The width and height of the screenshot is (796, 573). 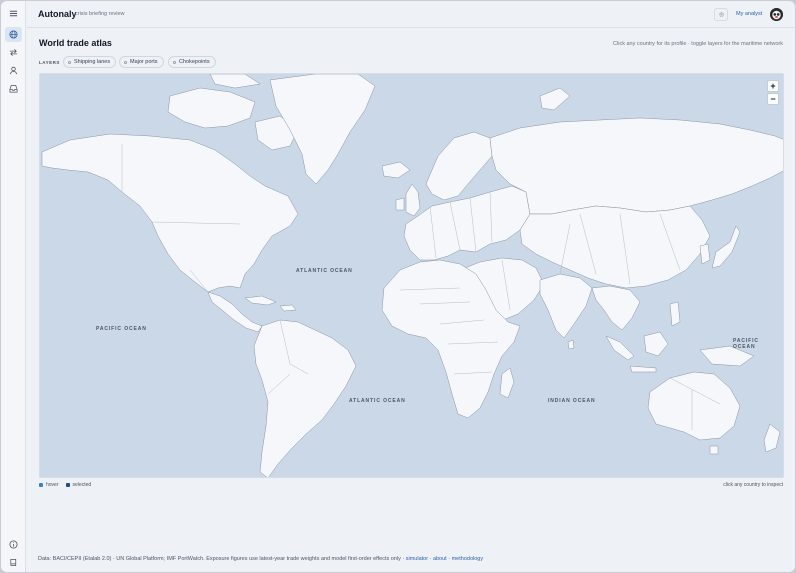 What do you see at coordinates (41, 485) in the screenshot?
I see `legend-swatch-hover` at bounding box center [41, 485].